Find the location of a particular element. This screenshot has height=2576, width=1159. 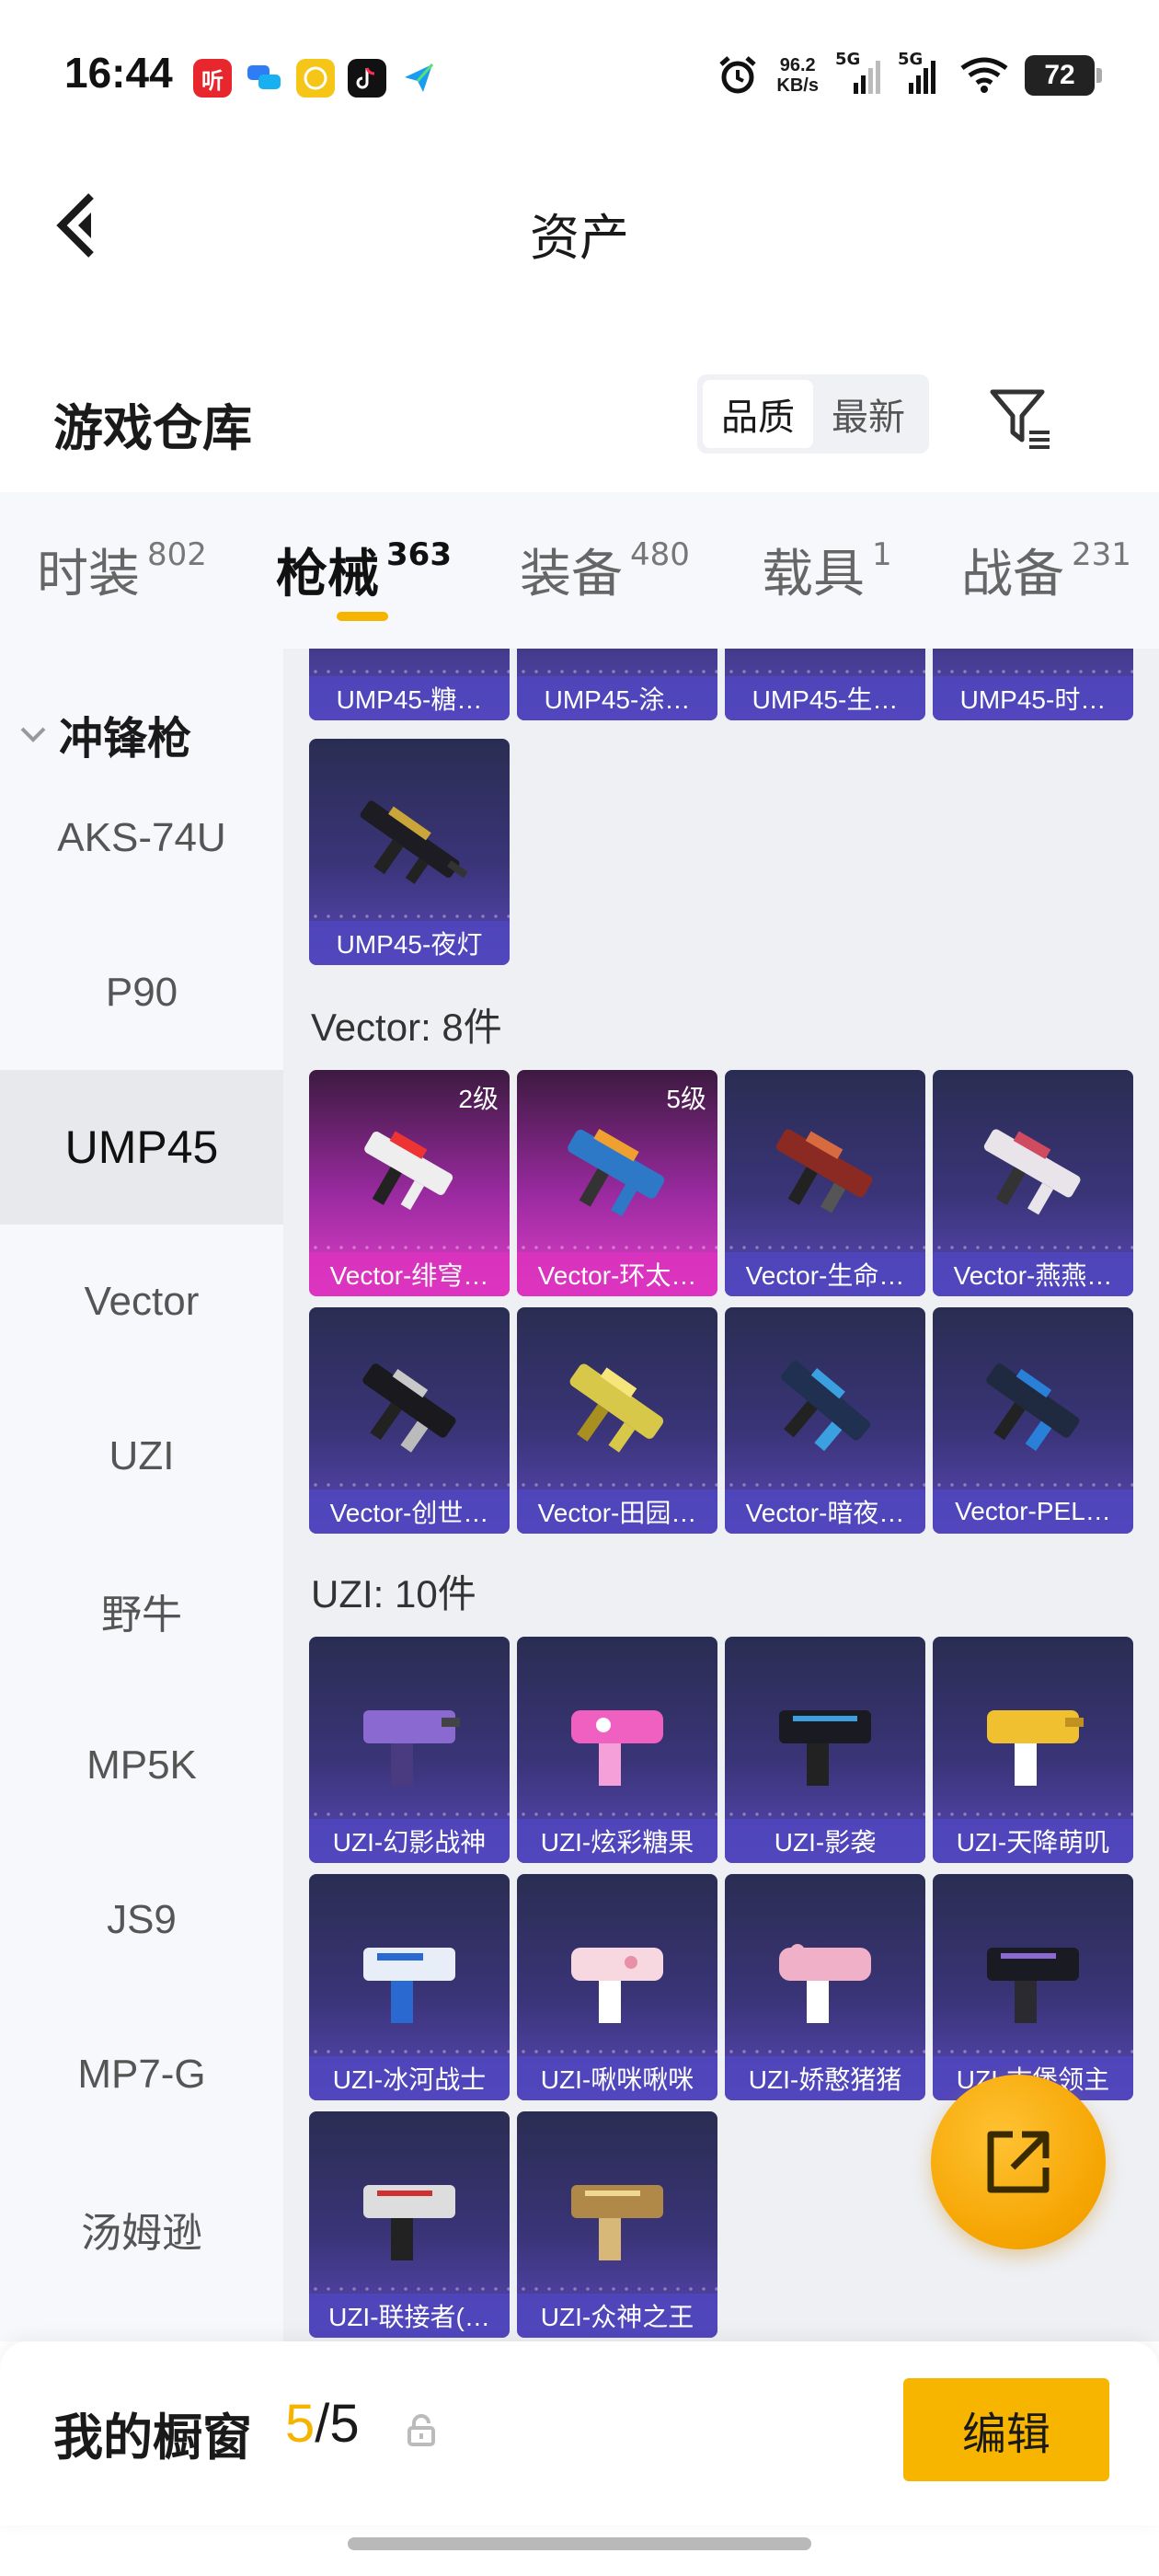

weapon-name: UZI-天降萌叽 is located at coordinates (1033, 1841).